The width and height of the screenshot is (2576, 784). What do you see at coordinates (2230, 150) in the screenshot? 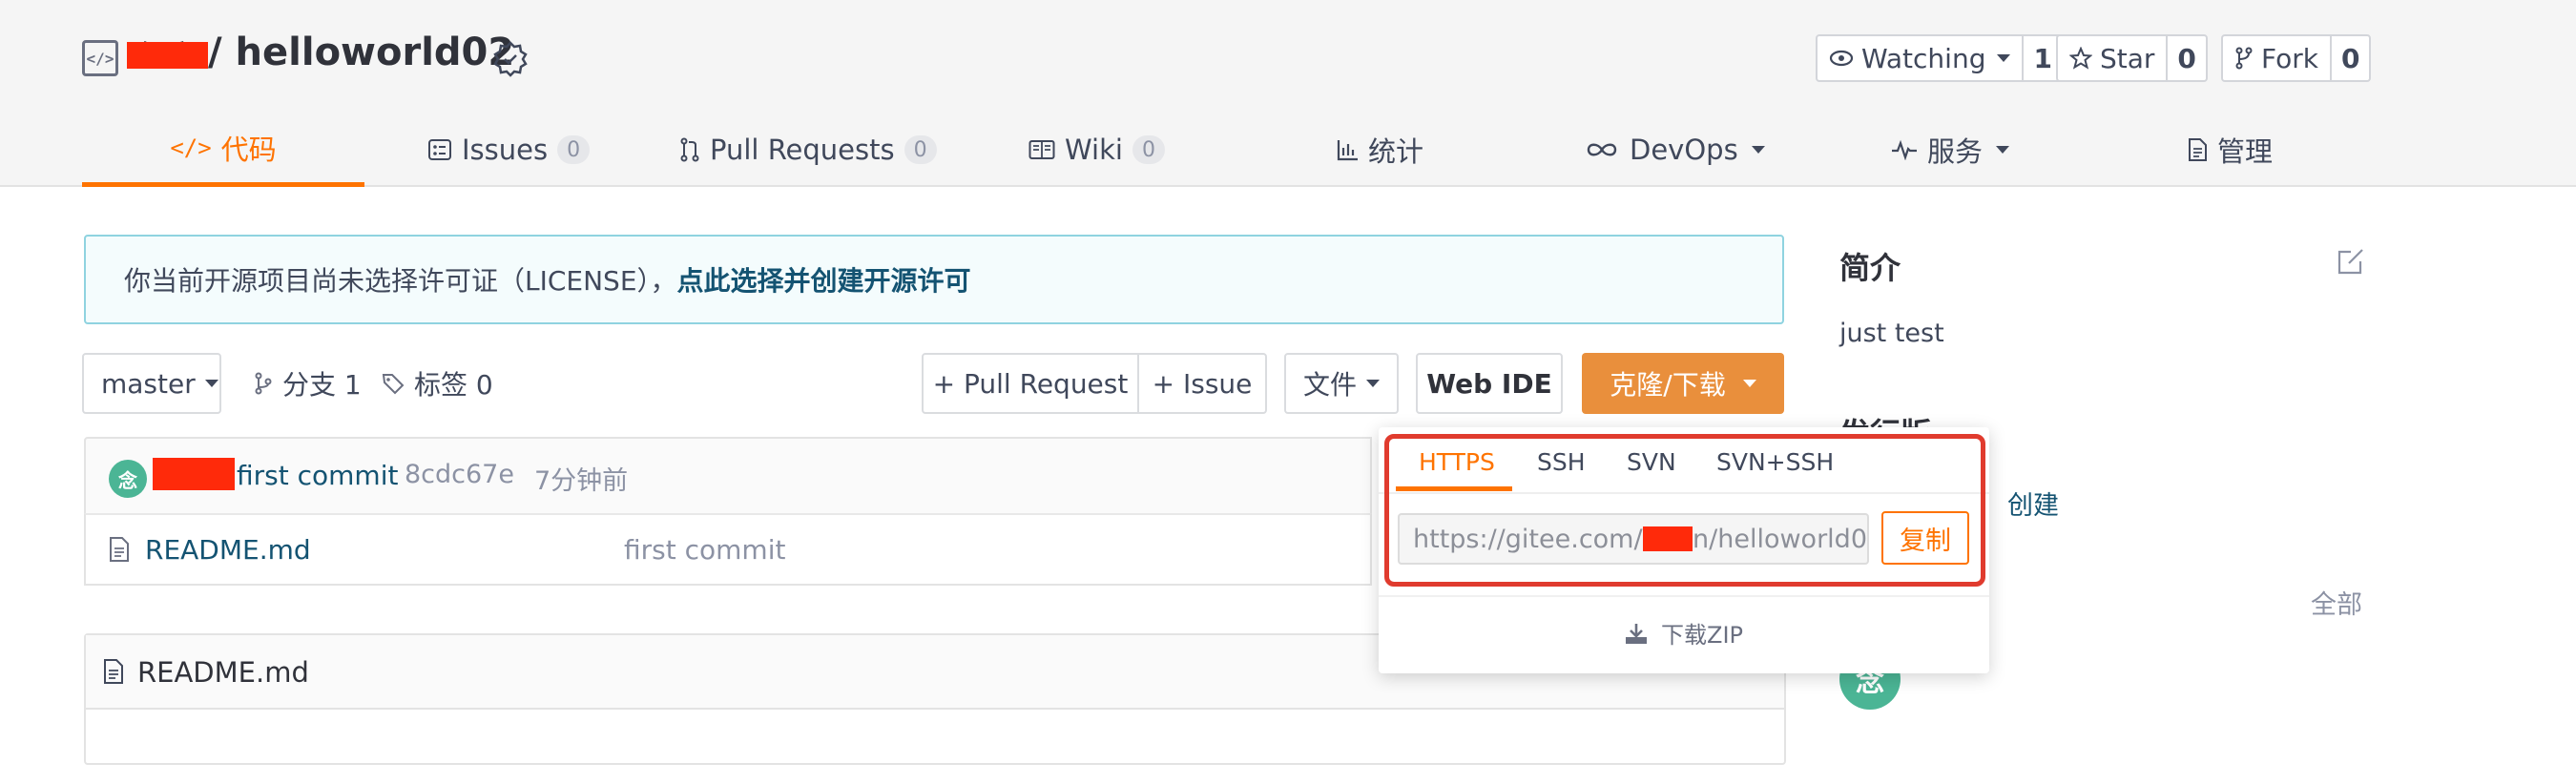
I see `tab-manage: 管理` at bounding box center [2230, 150].